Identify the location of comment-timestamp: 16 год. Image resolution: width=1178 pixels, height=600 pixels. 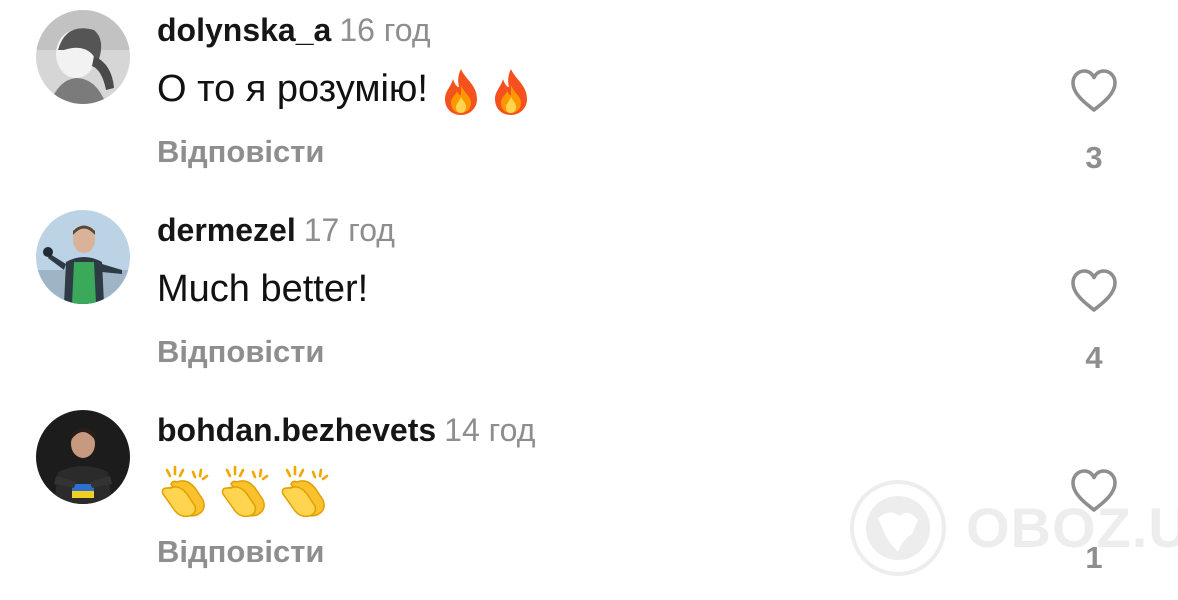
(385, 30).